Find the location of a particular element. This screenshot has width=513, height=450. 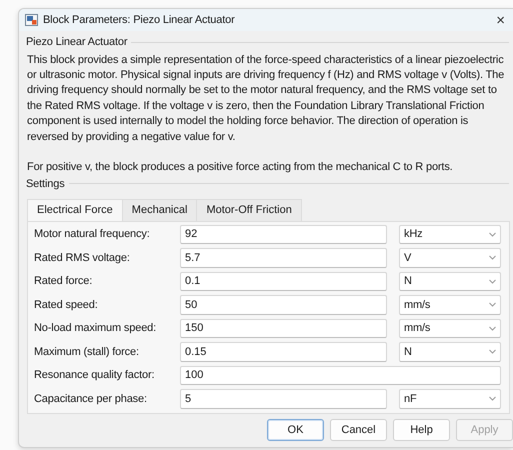

unit-dropdown: nF is located at coordinates (450, 399).